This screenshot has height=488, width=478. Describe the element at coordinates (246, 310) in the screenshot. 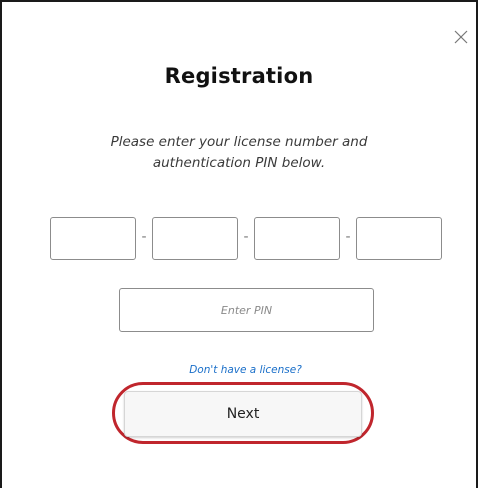

I see `pin-input` at that location.